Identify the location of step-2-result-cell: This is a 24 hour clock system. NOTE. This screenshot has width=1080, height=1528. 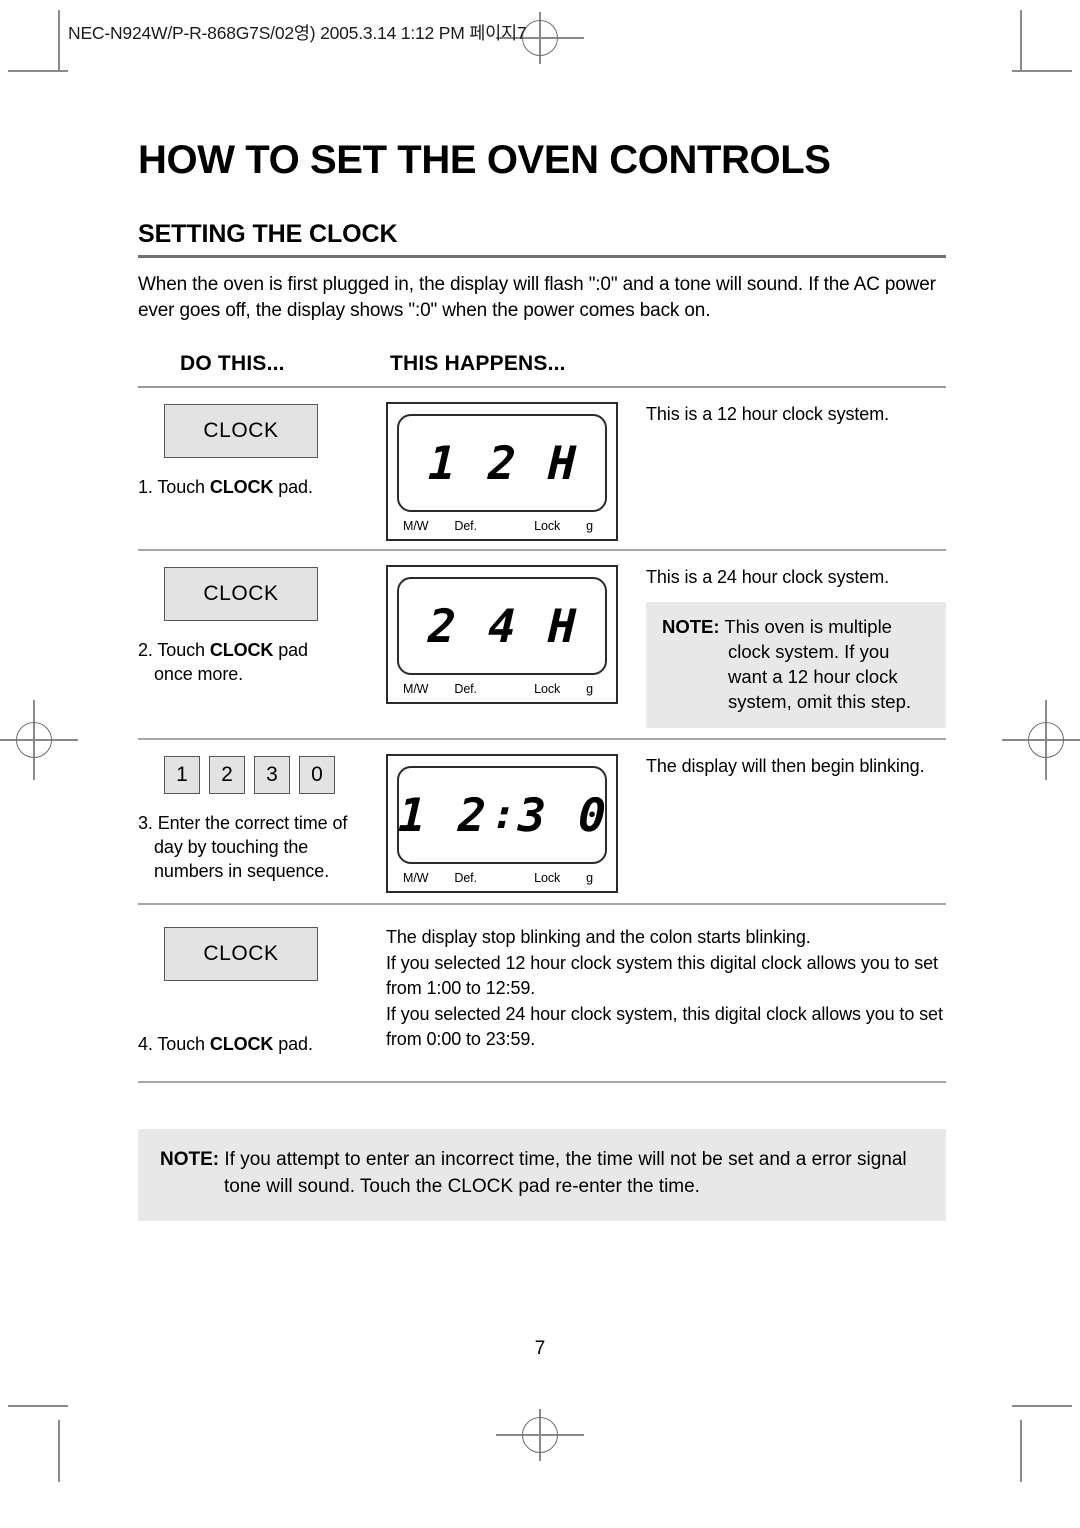
(787, 640).